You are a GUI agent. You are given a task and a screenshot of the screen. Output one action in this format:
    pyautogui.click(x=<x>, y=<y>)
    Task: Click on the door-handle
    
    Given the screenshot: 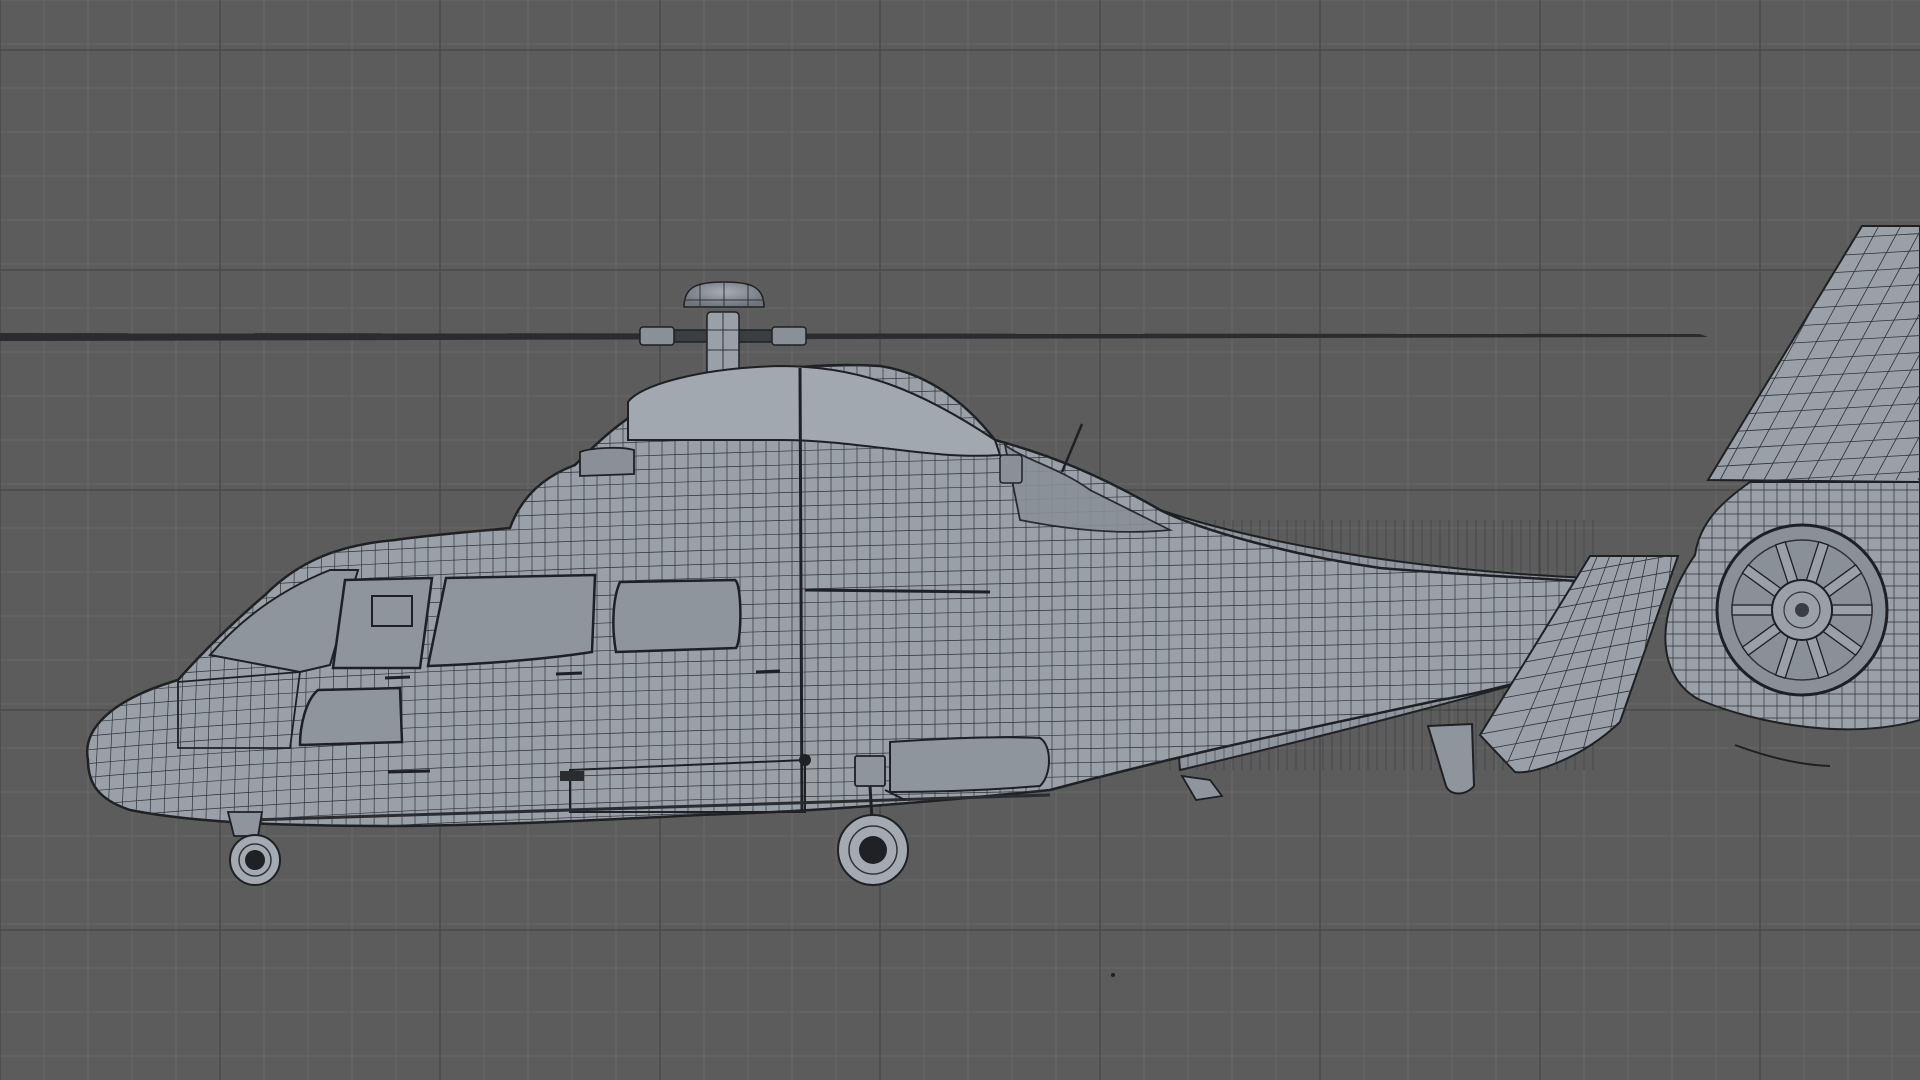 What is the action you would take?
    pyautogui.click(x=572, y=776)
    